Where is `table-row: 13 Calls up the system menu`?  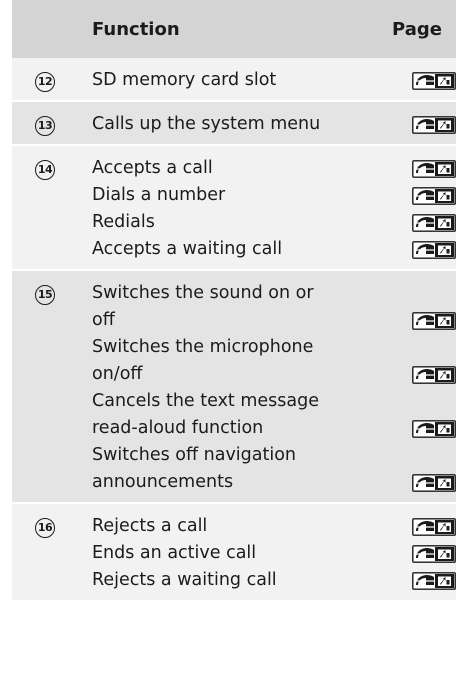 table-row: 13 Calls up the system menu is located at coordinates (234, 123).